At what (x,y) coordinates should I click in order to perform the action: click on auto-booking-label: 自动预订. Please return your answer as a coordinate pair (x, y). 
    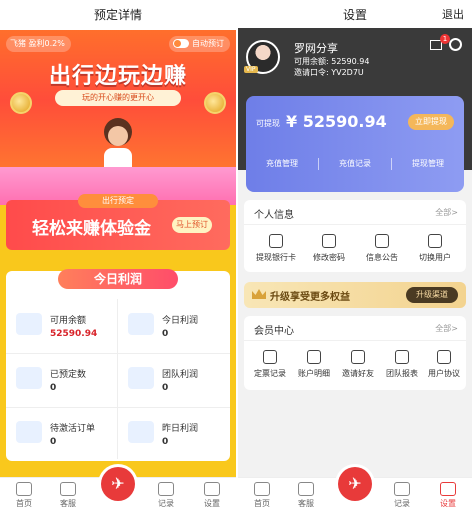
    Looking at the image, I should click on (208, 43).